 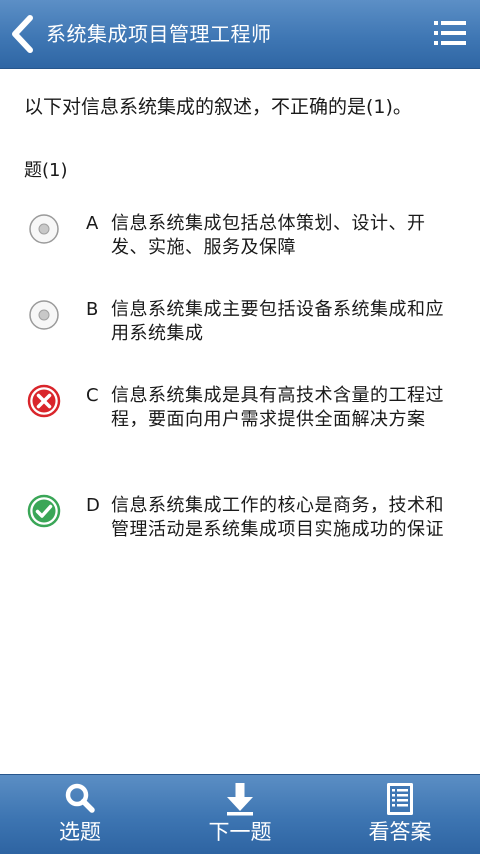 I want to click on option-d: D 信息系统集成工作的核心是商务，技术和管理活动是系统集成项目实施成功的保证, so click(x=240, y=532).